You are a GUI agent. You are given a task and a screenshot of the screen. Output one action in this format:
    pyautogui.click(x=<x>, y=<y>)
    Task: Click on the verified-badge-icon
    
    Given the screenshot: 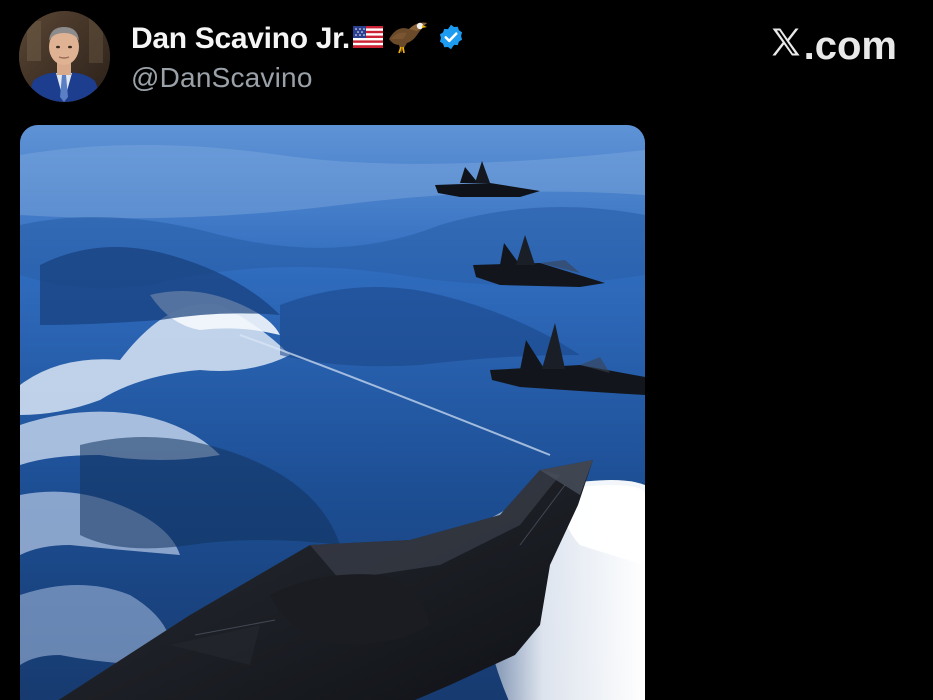 What is the action you would take?
    pyautogui.click(x=451, y=39)
    